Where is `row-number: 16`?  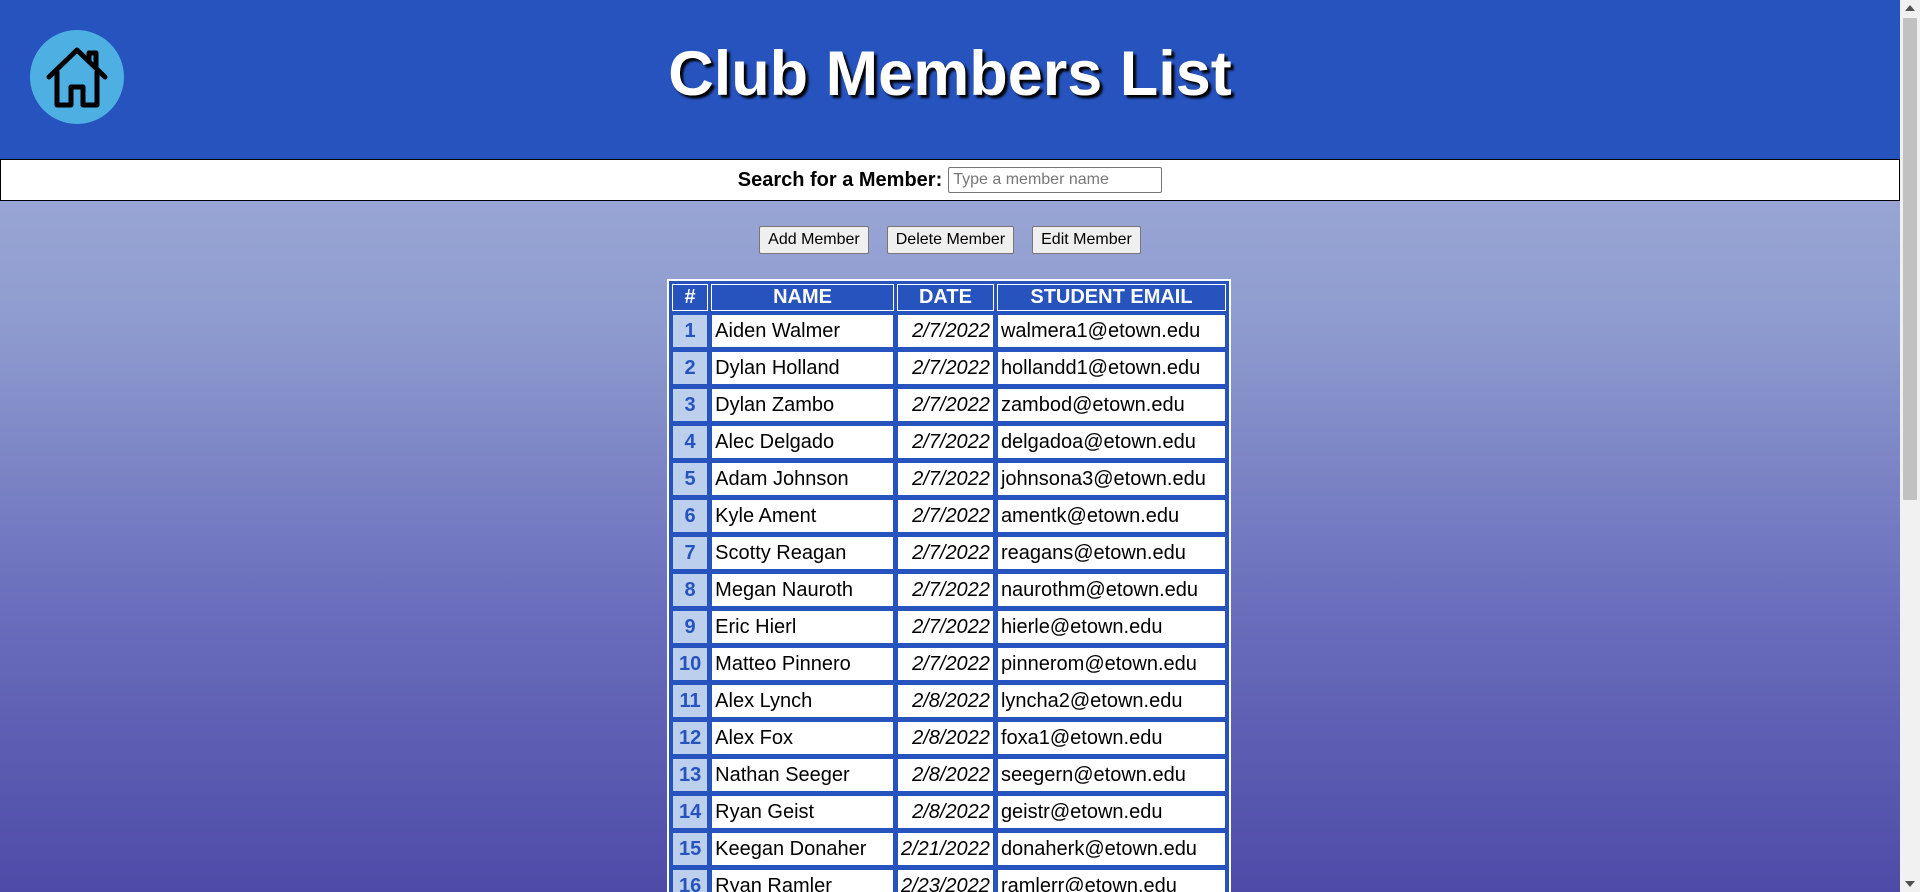
row-number: 16 is located at coordinates (690, 880).